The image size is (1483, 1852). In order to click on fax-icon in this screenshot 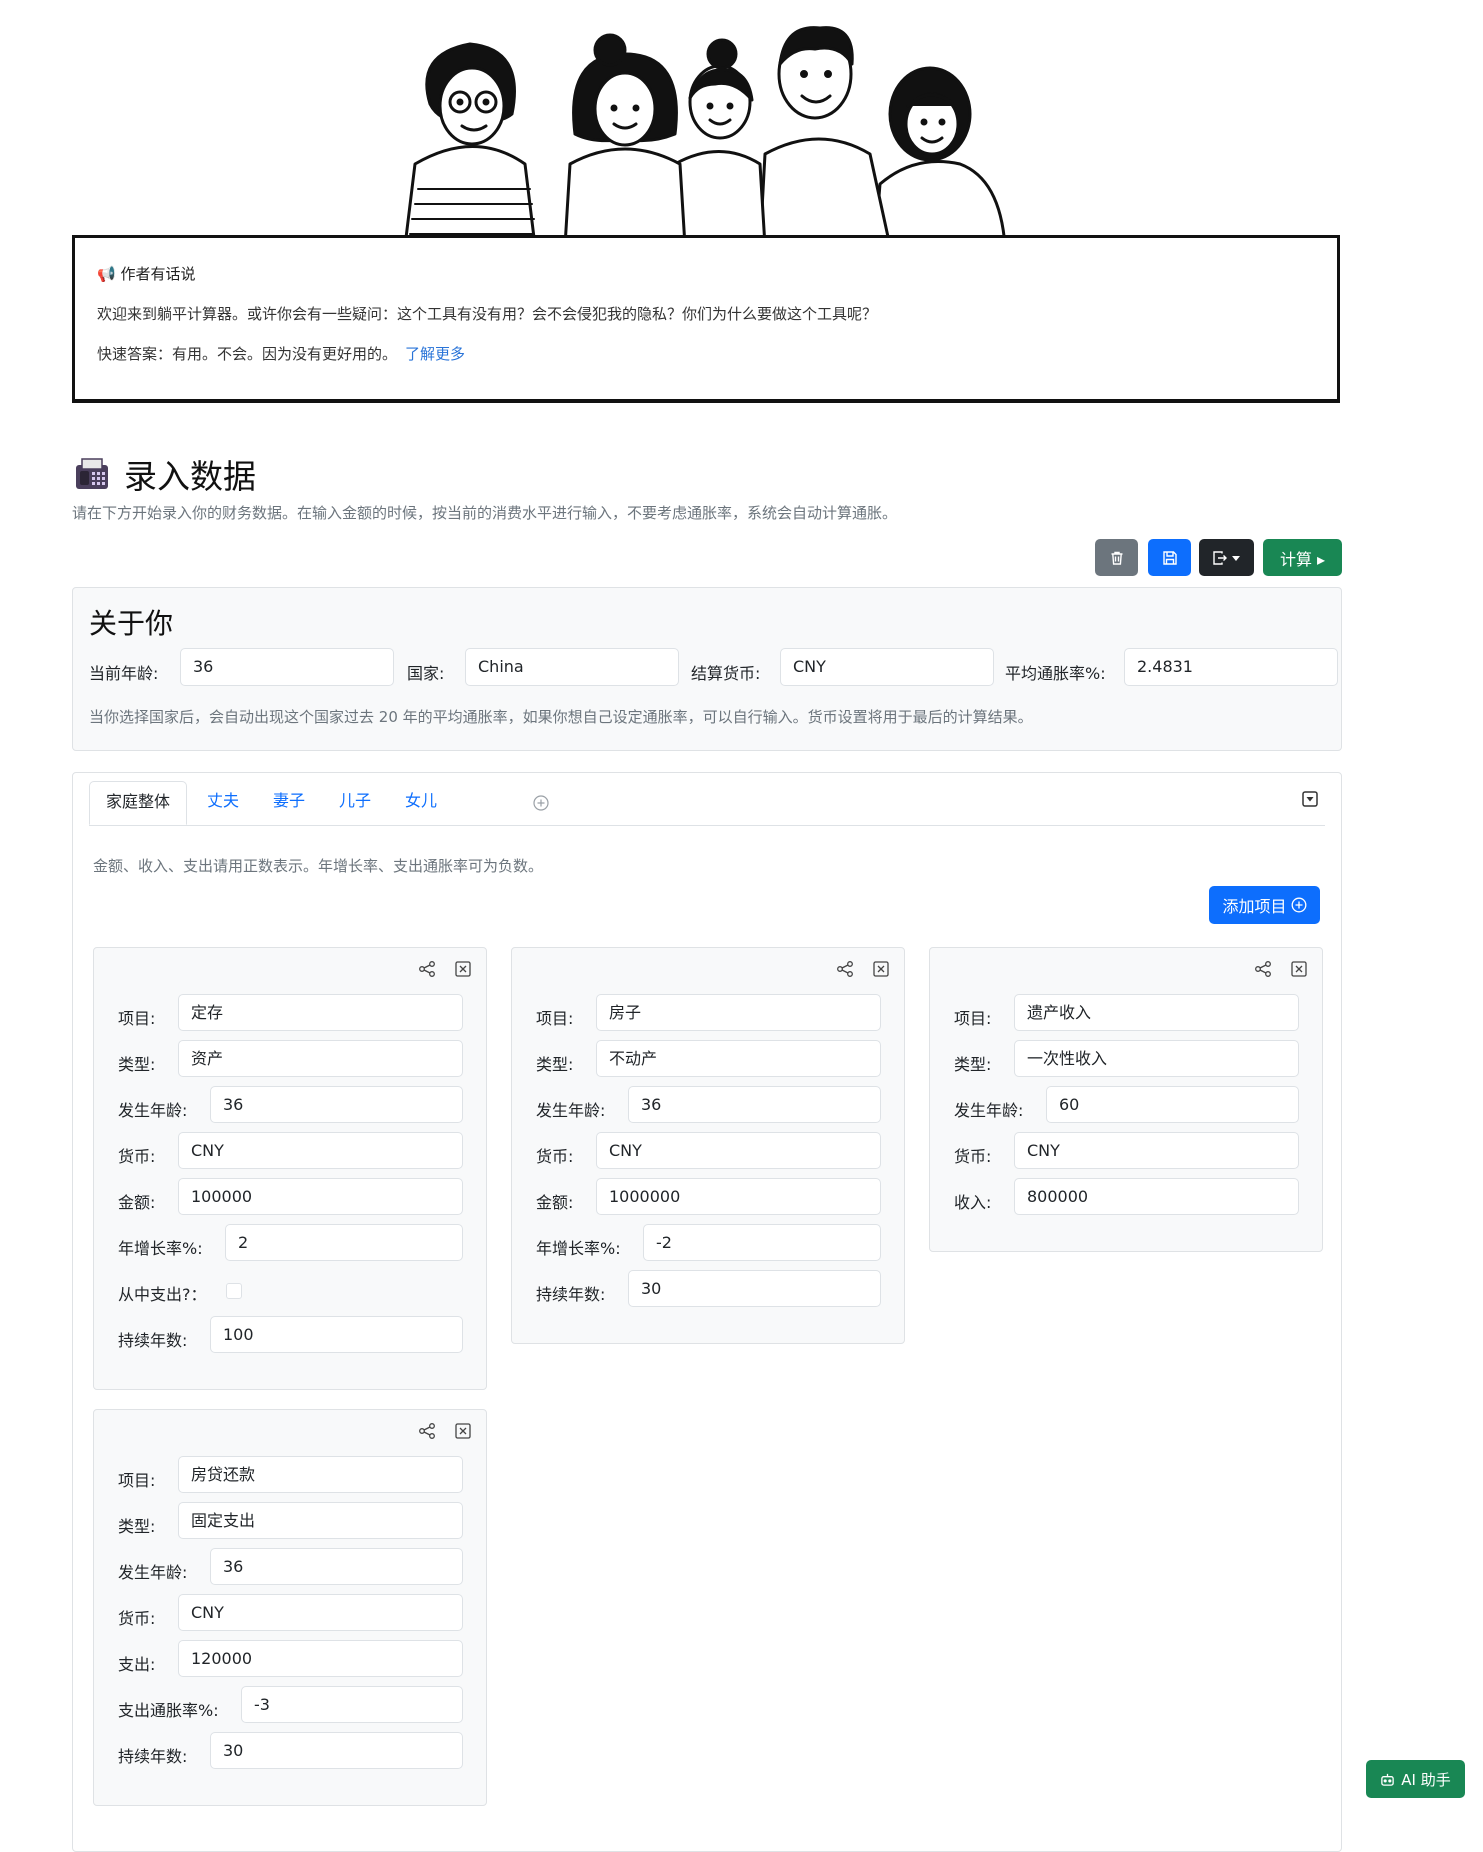, I will do `click(92, 473)`.